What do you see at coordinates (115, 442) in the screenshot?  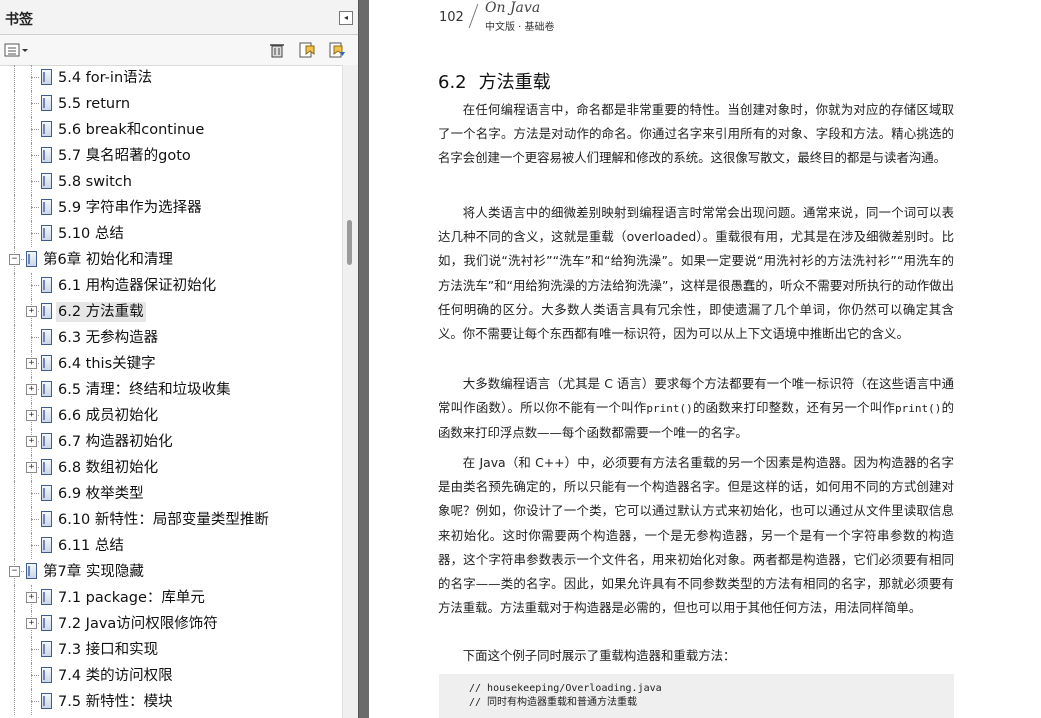 I see `bookmark-label: 6.7 构造器初始化` at bounding box center [115, 442].